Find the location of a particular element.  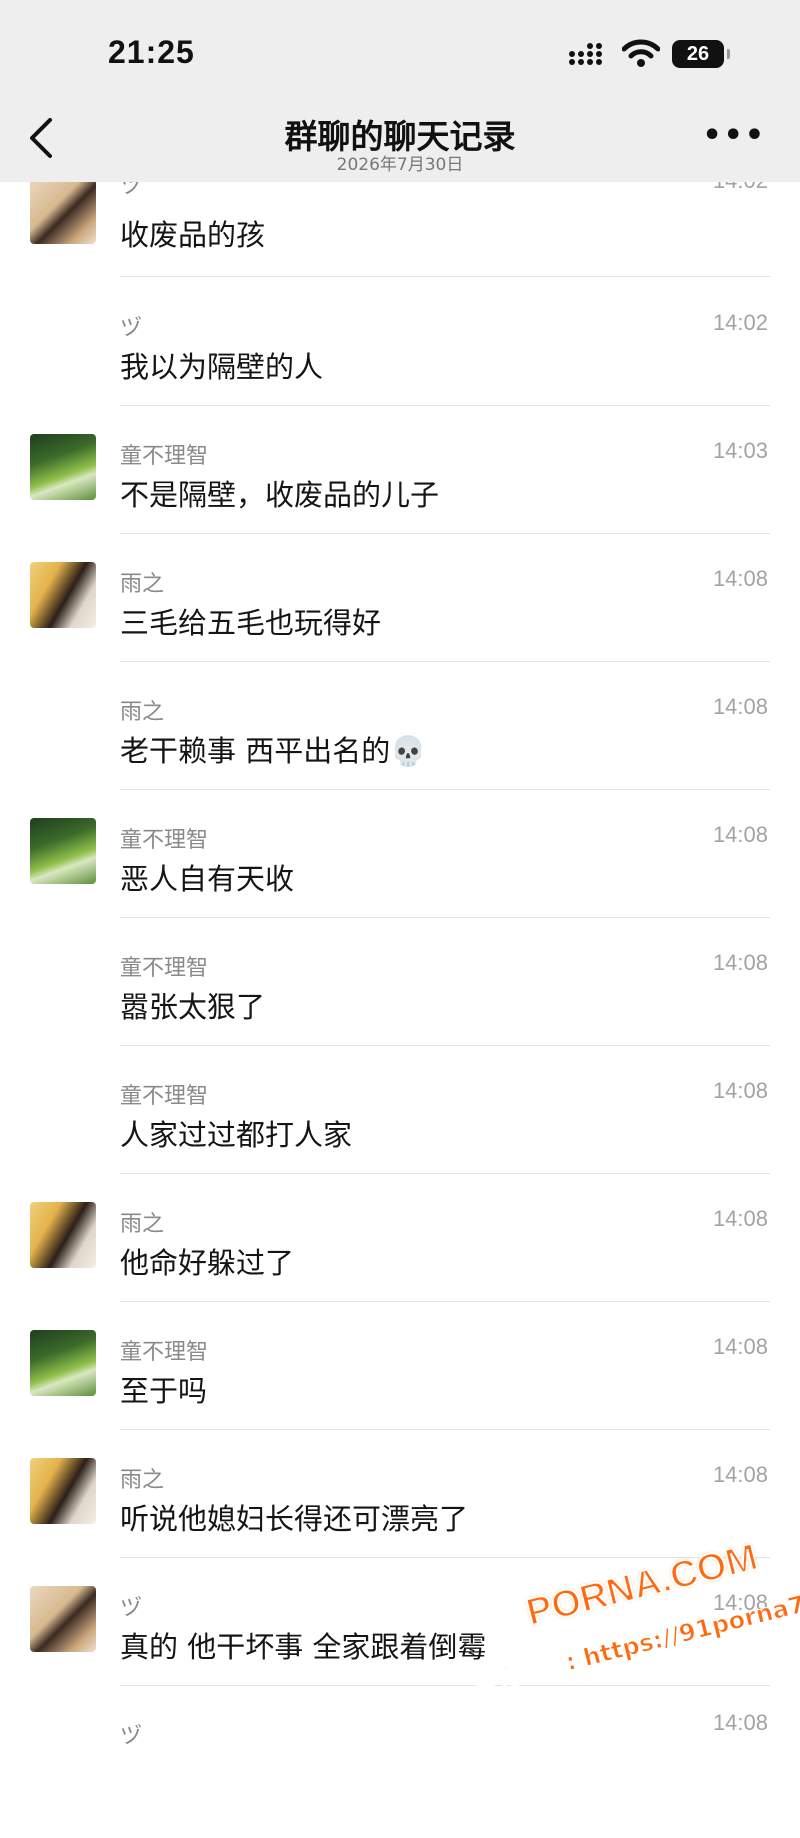

message-text: 收废品的孩 is located at coordinates (193, 235).